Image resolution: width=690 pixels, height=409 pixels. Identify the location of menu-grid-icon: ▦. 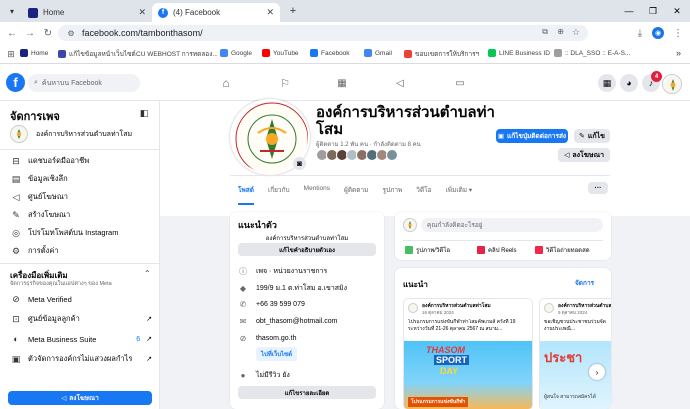
(607, 83).